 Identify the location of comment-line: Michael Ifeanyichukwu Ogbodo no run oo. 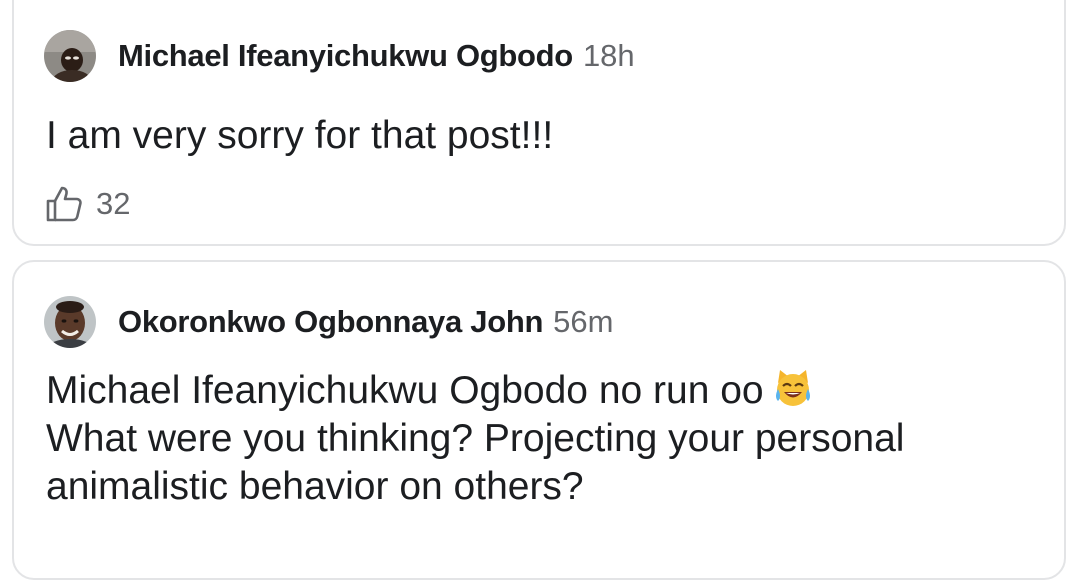
(535, 391).